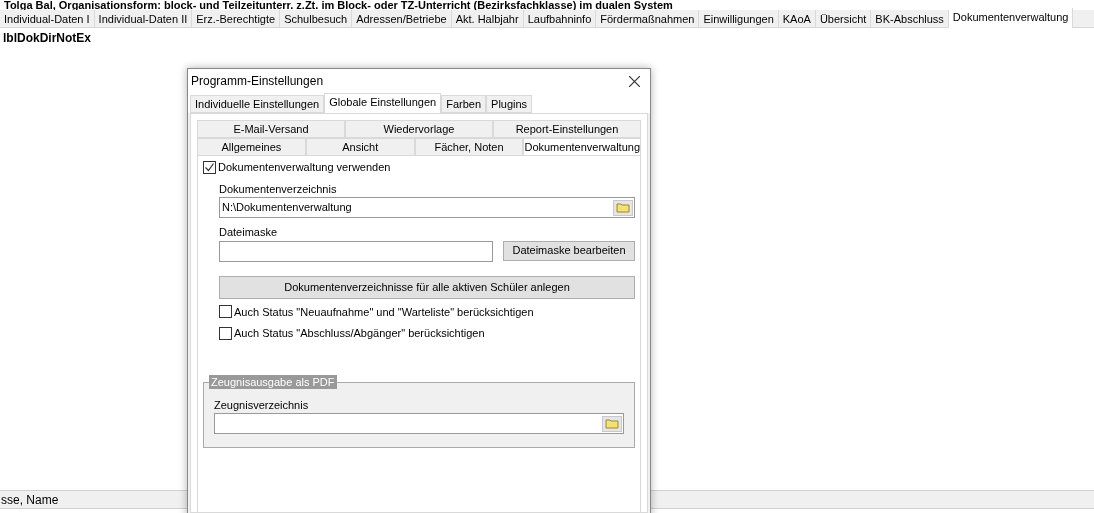 The image size is (1094, 513). What do you see at coordinates (569, 250) in the screenshot?
I see `edit-mask-button: Dateimaske bearbeiten` at bounding box center [569, 250].